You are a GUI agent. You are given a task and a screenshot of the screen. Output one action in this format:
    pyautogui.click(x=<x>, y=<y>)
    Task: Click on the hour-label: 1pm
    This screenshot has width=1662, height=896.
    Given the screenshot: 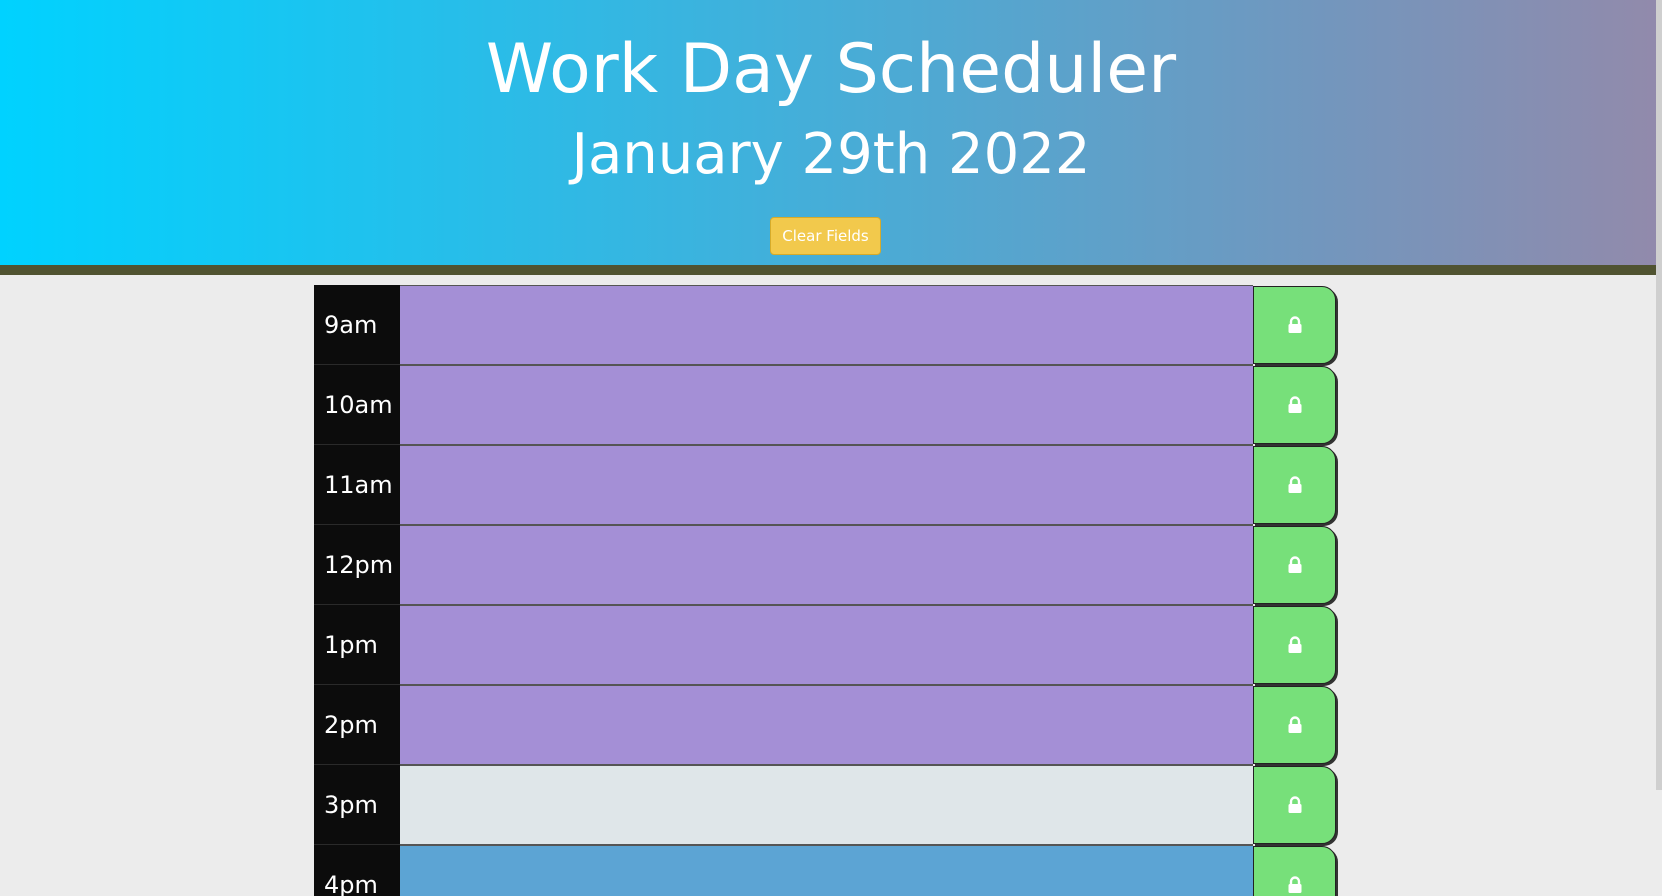 What is the action you would take?
    pyautogui.click(x=357, y=645)
    